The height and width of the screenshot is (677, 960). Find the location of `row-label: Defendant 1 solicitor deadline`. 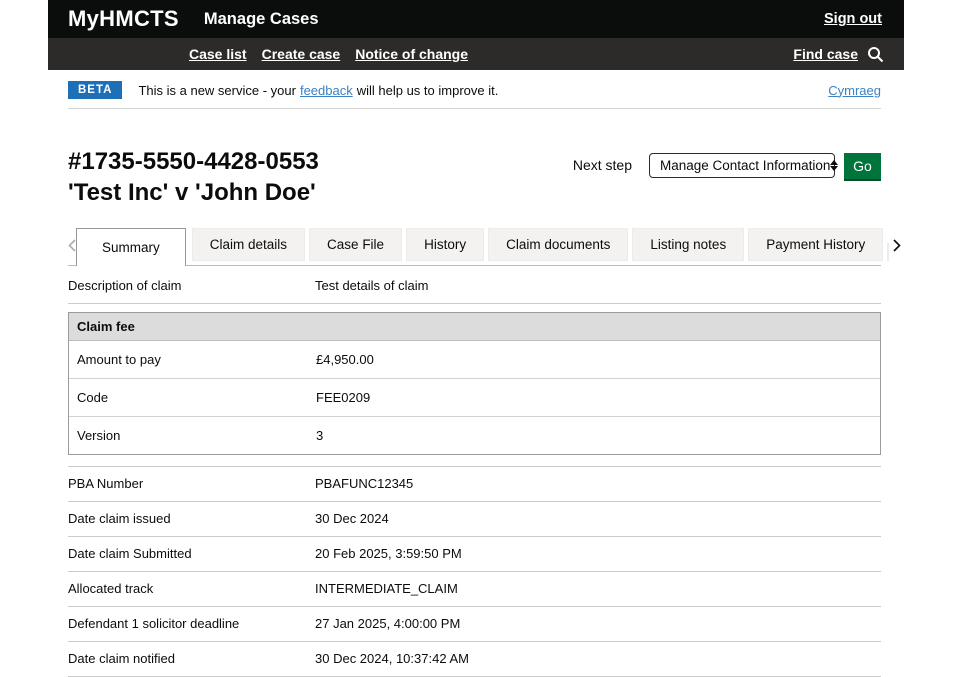

row-label: Defendant 1 solicitor deadline is located at coordinates (154, 623).